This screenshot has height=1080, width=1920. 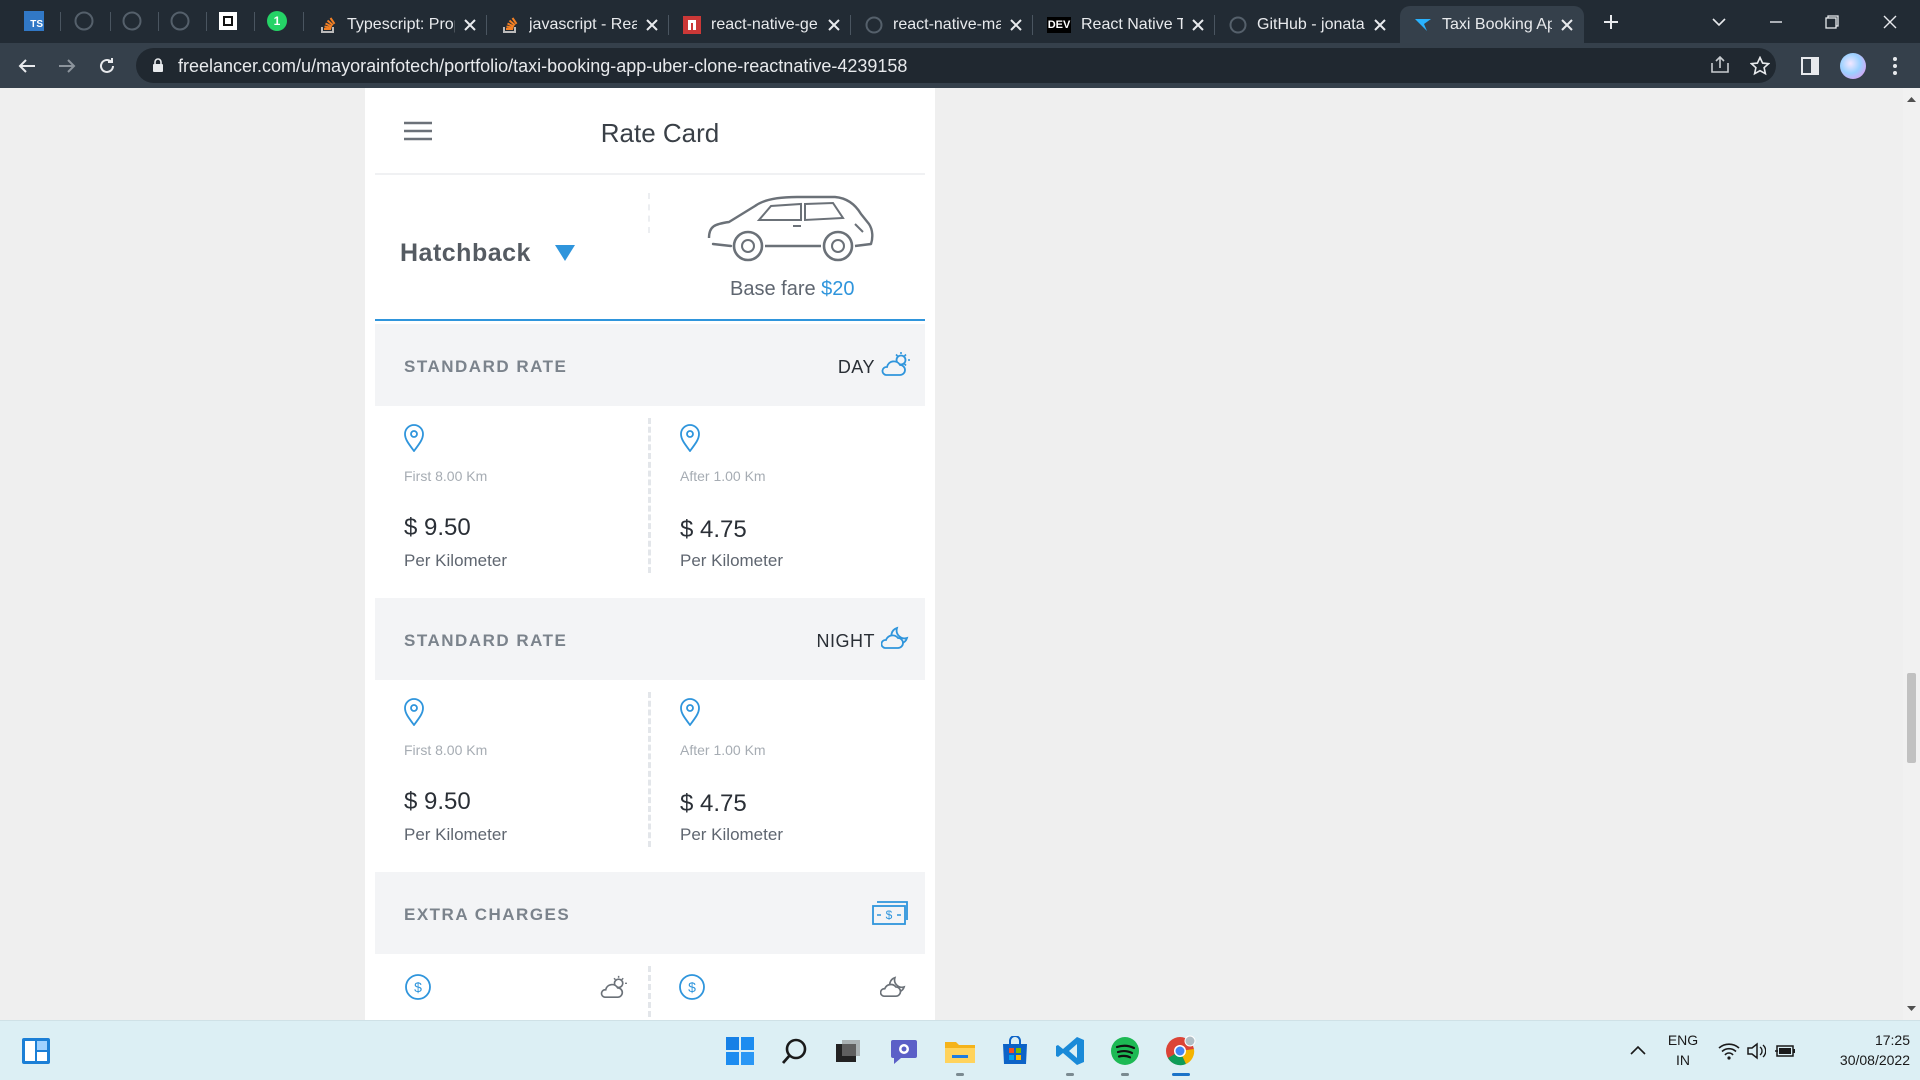 I want to click on start-button, so click(x=740, y=1051).